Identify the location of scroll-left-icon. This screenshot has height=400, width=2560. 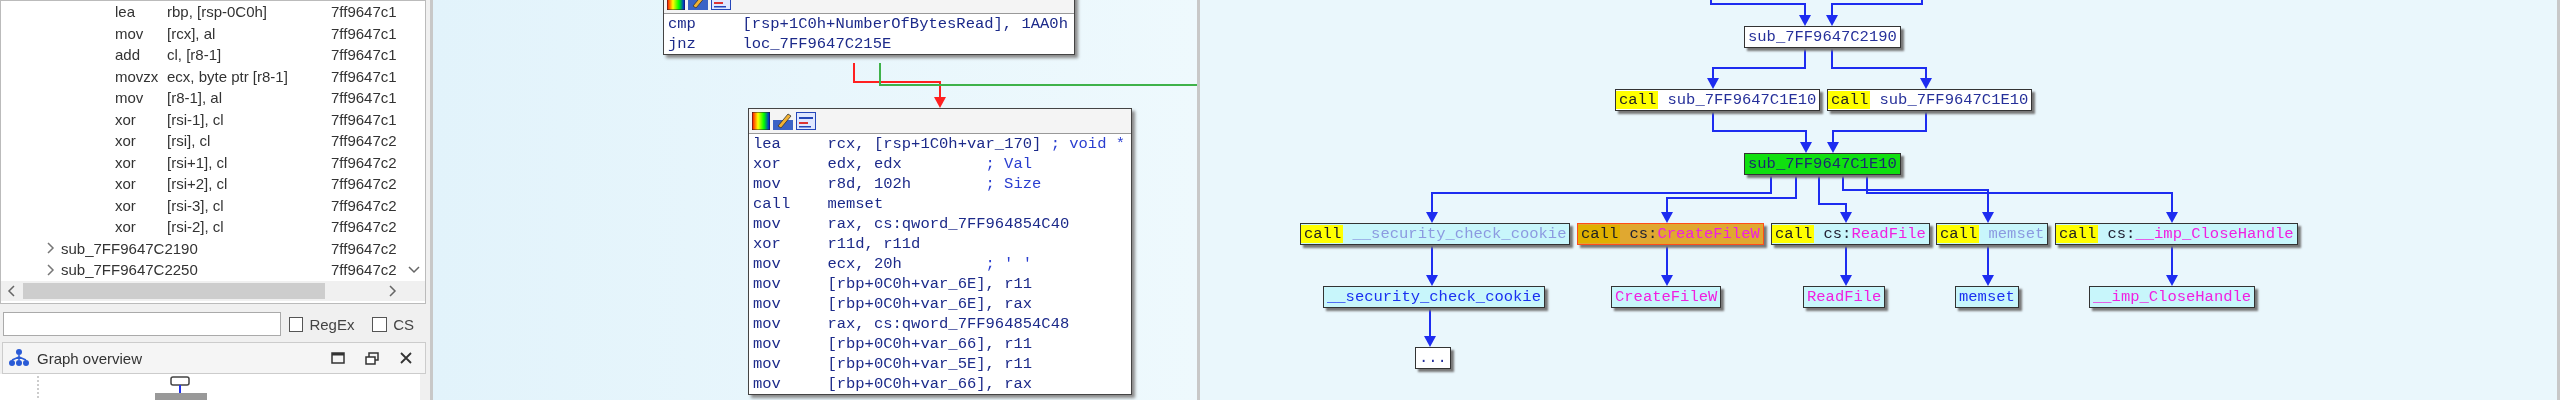
(12, 291).